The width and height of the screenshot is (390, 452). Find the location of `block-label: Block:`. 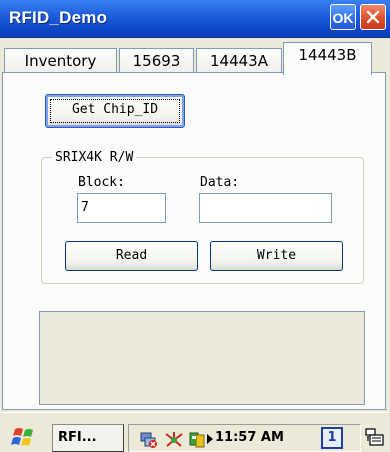

block-label: Block: is located at coordinates (101, 182).